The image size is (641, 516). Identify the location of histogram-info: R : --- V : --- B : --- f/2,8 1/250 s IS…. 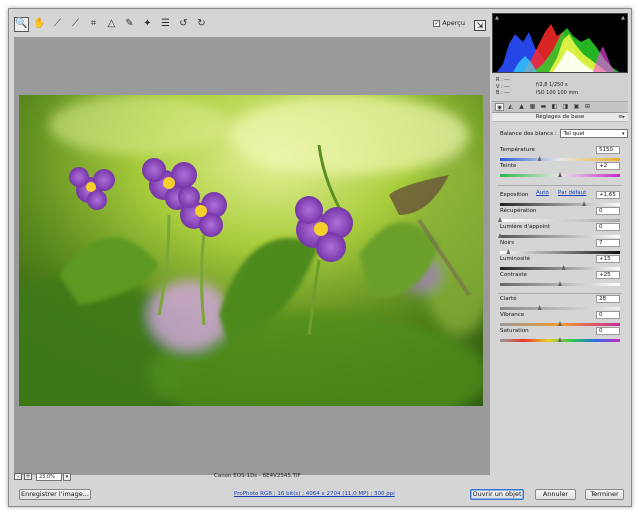
(560, 87).